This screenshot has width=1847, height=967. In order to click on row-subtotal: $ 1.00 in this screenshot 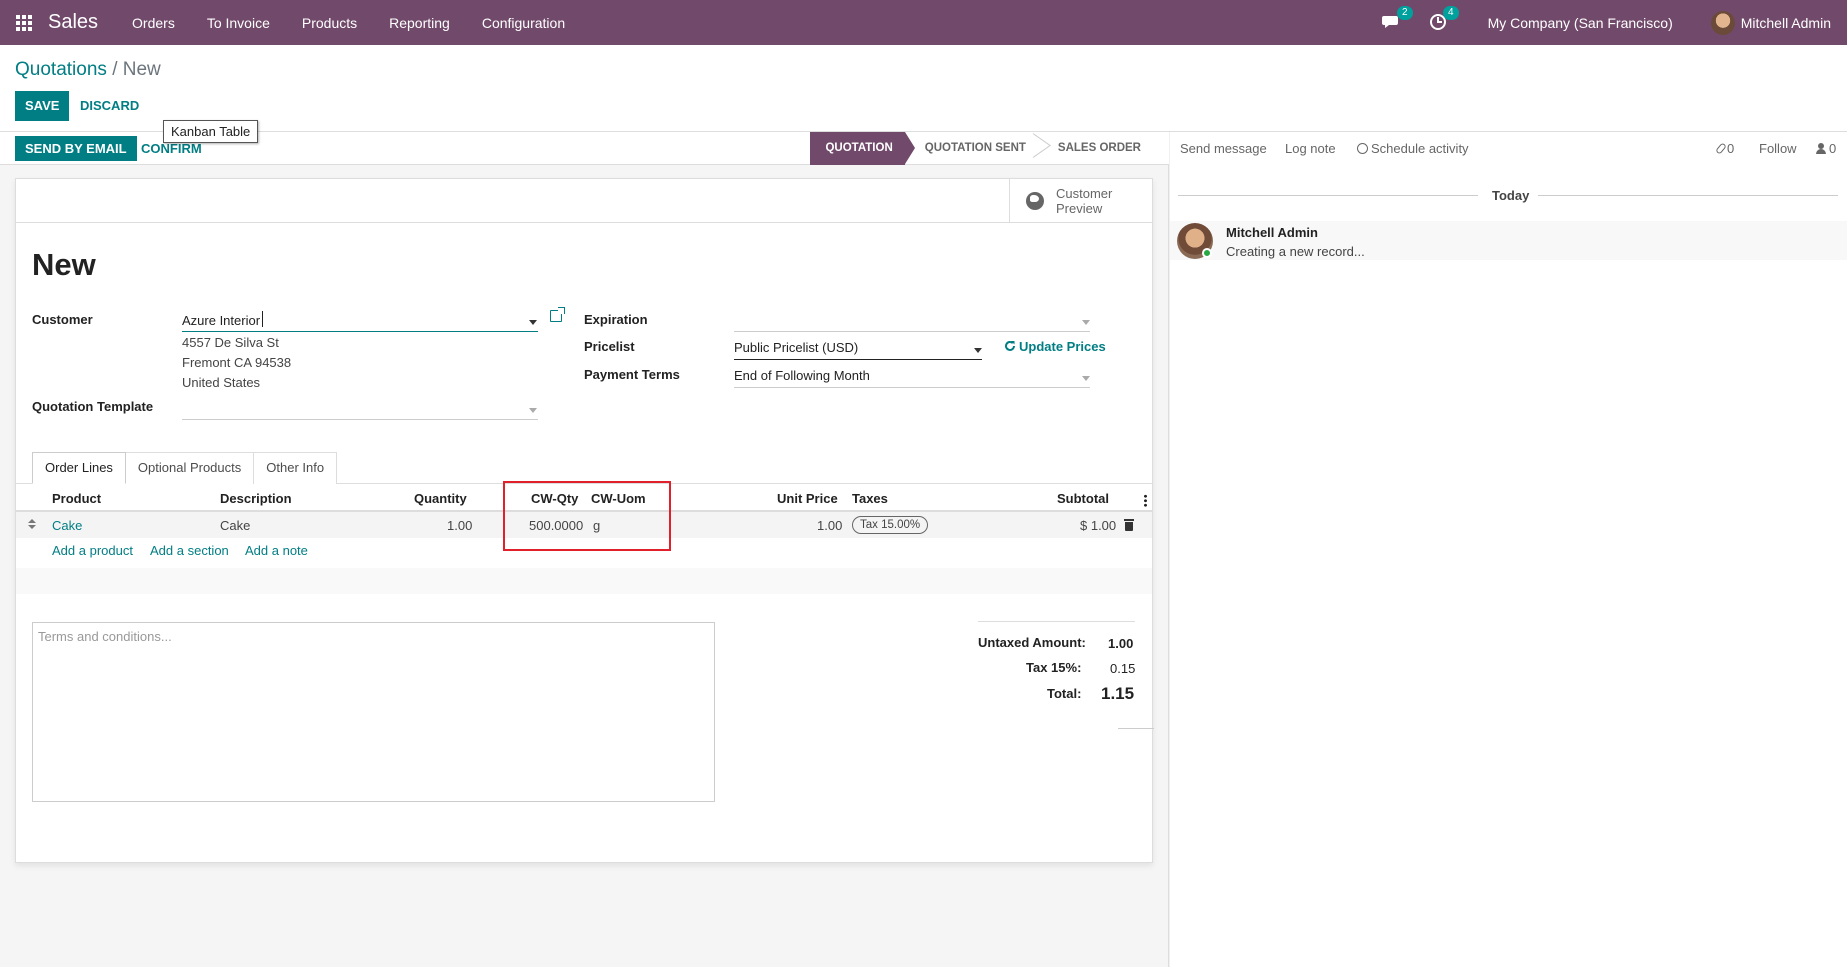, I will do `click(1098, 525)`.